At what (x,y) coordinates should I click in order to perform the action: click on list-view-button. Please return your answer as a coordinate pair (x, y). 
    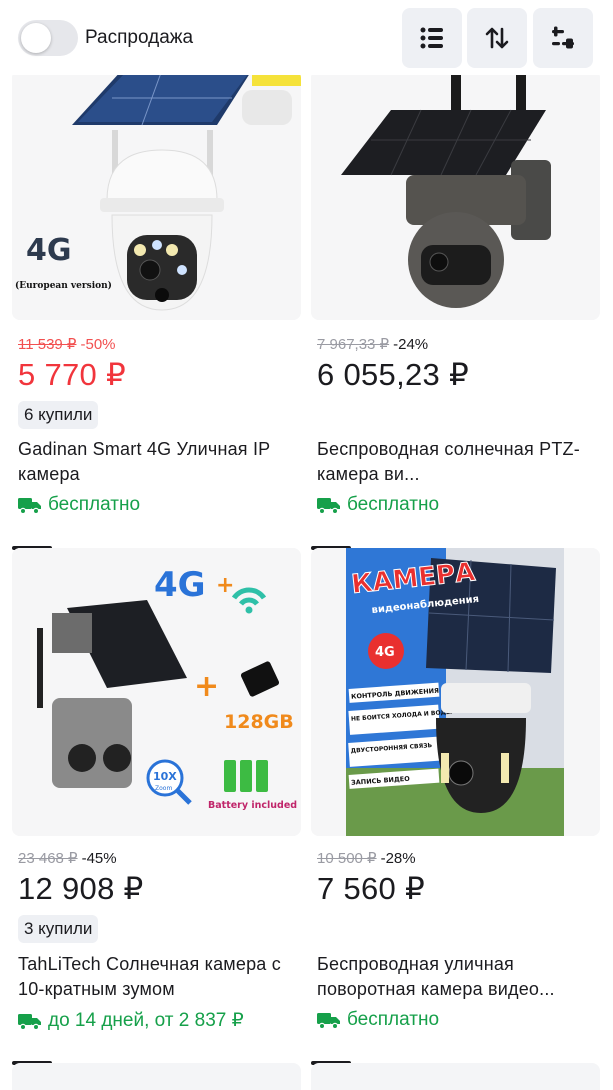
    Looking at the image, I should click on (432, 38).